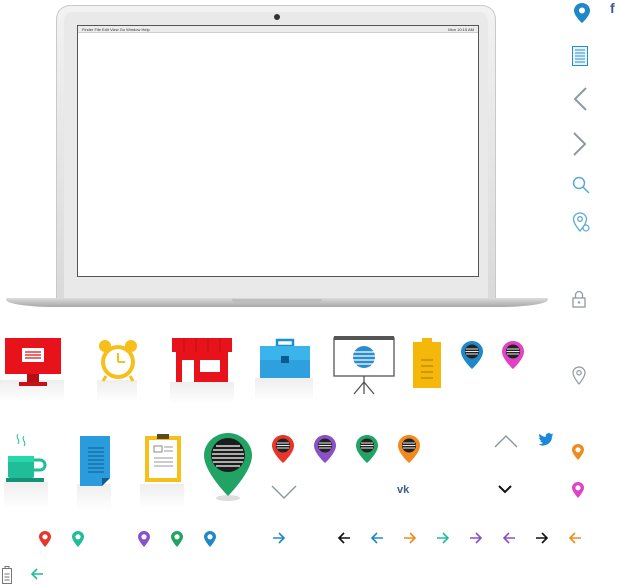 This screenshot has height=587, width=619. I want to click on facebook-icon: f, so click(612, 8).